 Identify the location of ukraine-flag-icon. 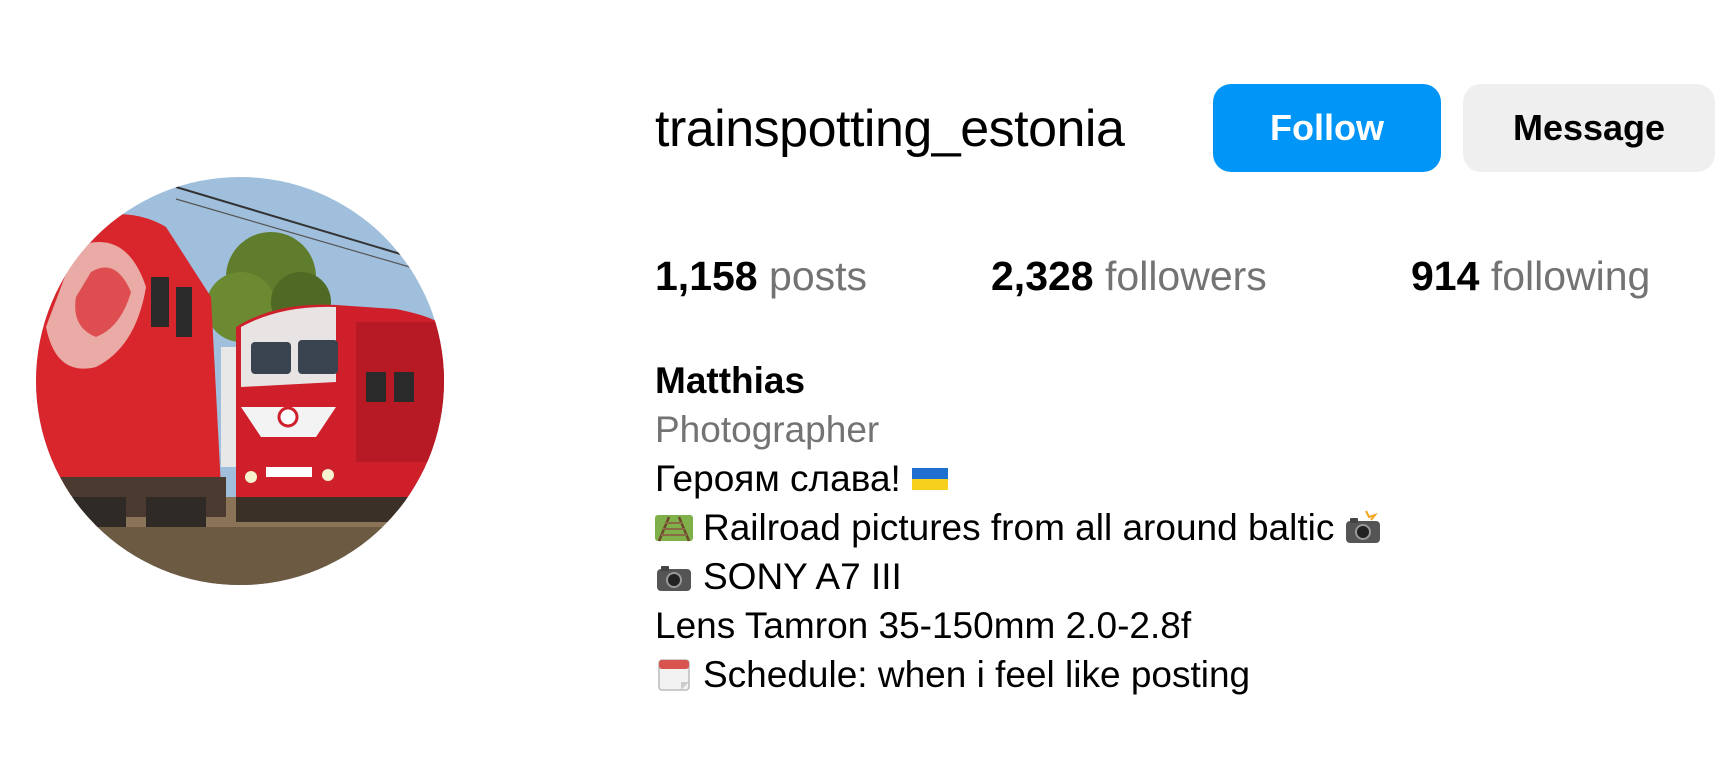
(930, 479).